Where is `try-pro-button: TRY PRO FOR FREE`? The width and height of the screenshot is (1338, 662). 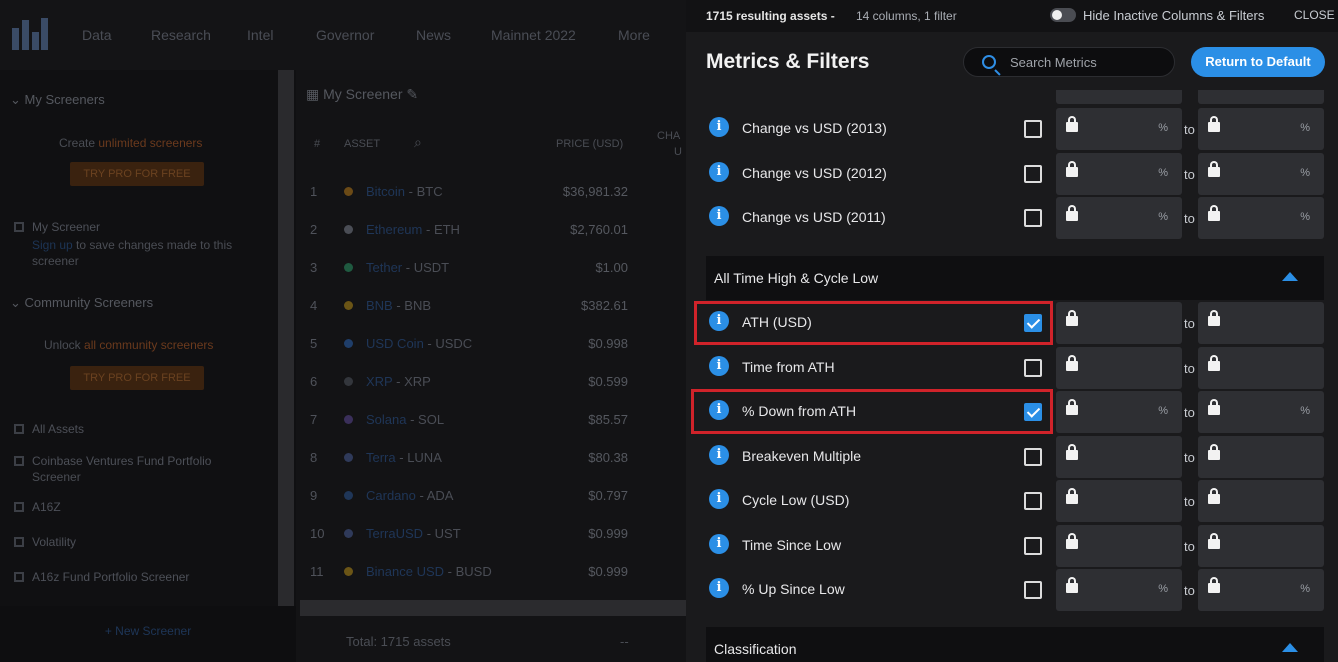
try-pro-button: TRY PRO FOR FREE is located at coordinates (137, 174).